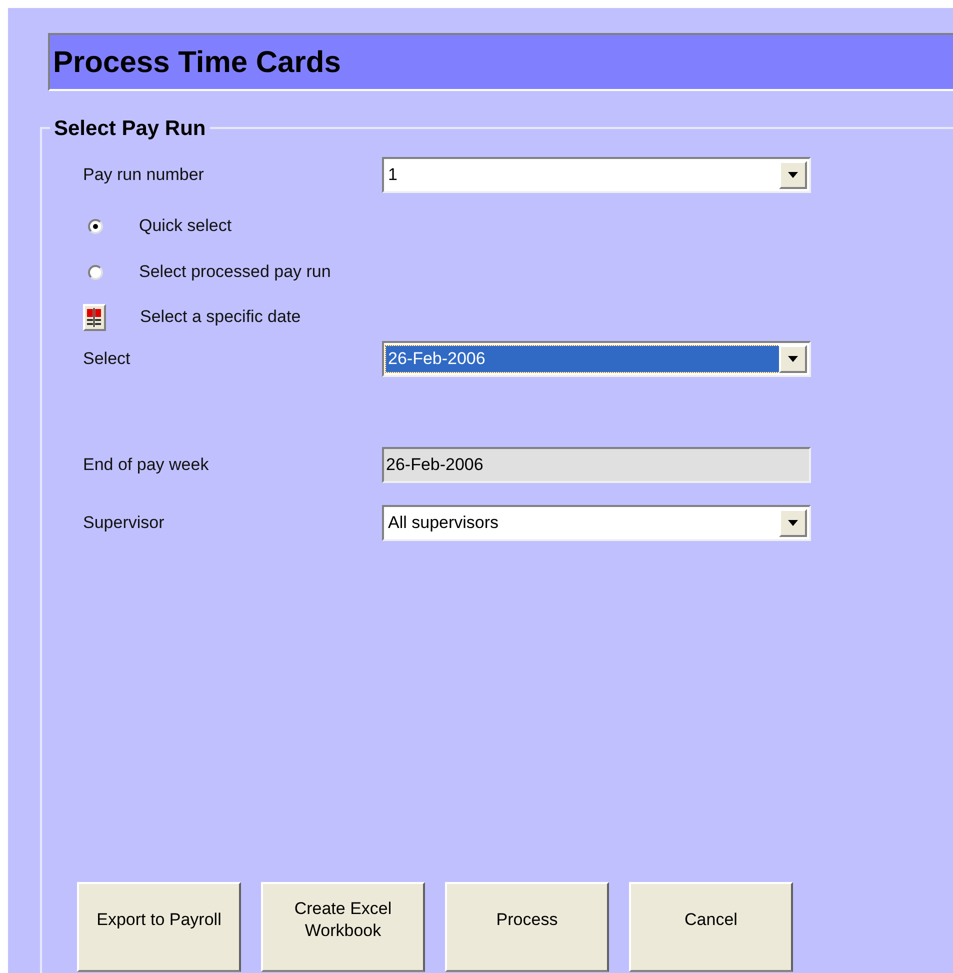  Describe the element at coordinates (596, 523) in the screenshot. I see `dropdown-field: All supervisors` at that location.